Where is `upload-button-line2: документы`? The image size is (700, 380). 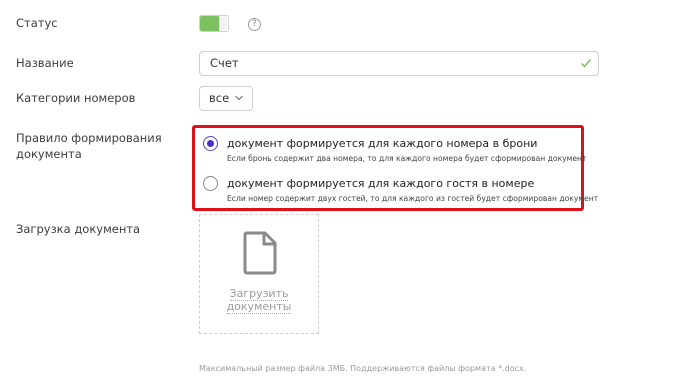 upload-button-line2: документы is located at coordinates (259, 307).